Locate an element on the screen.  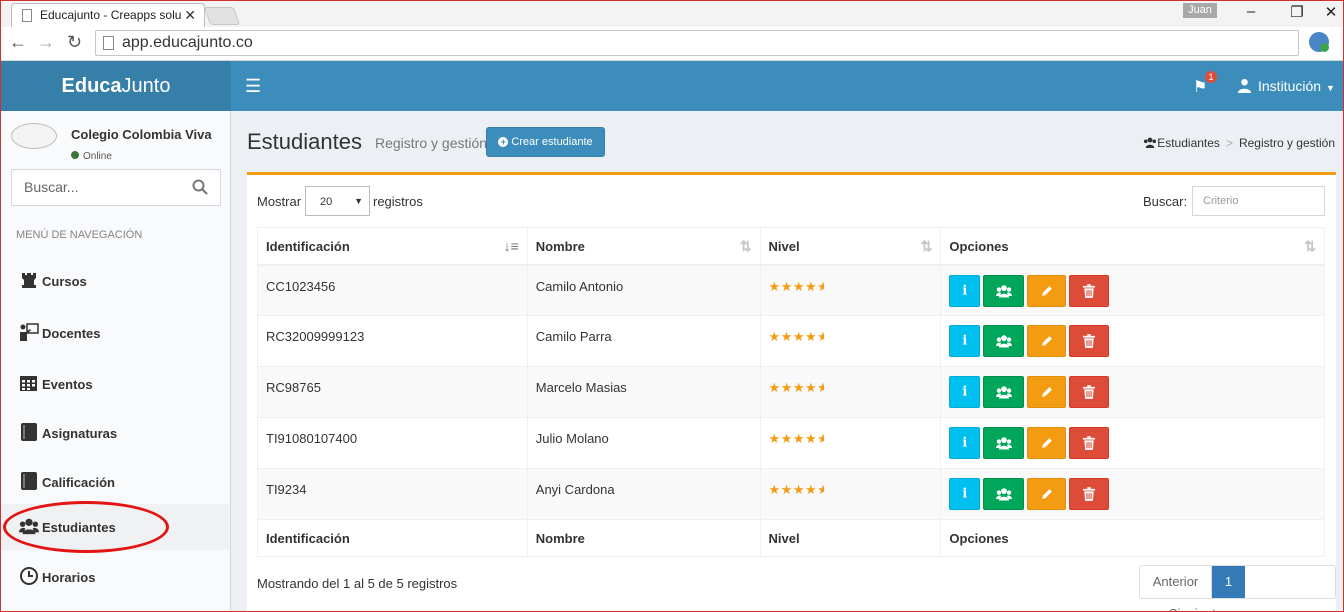
filter-input is located at coordinates (1258, 201).